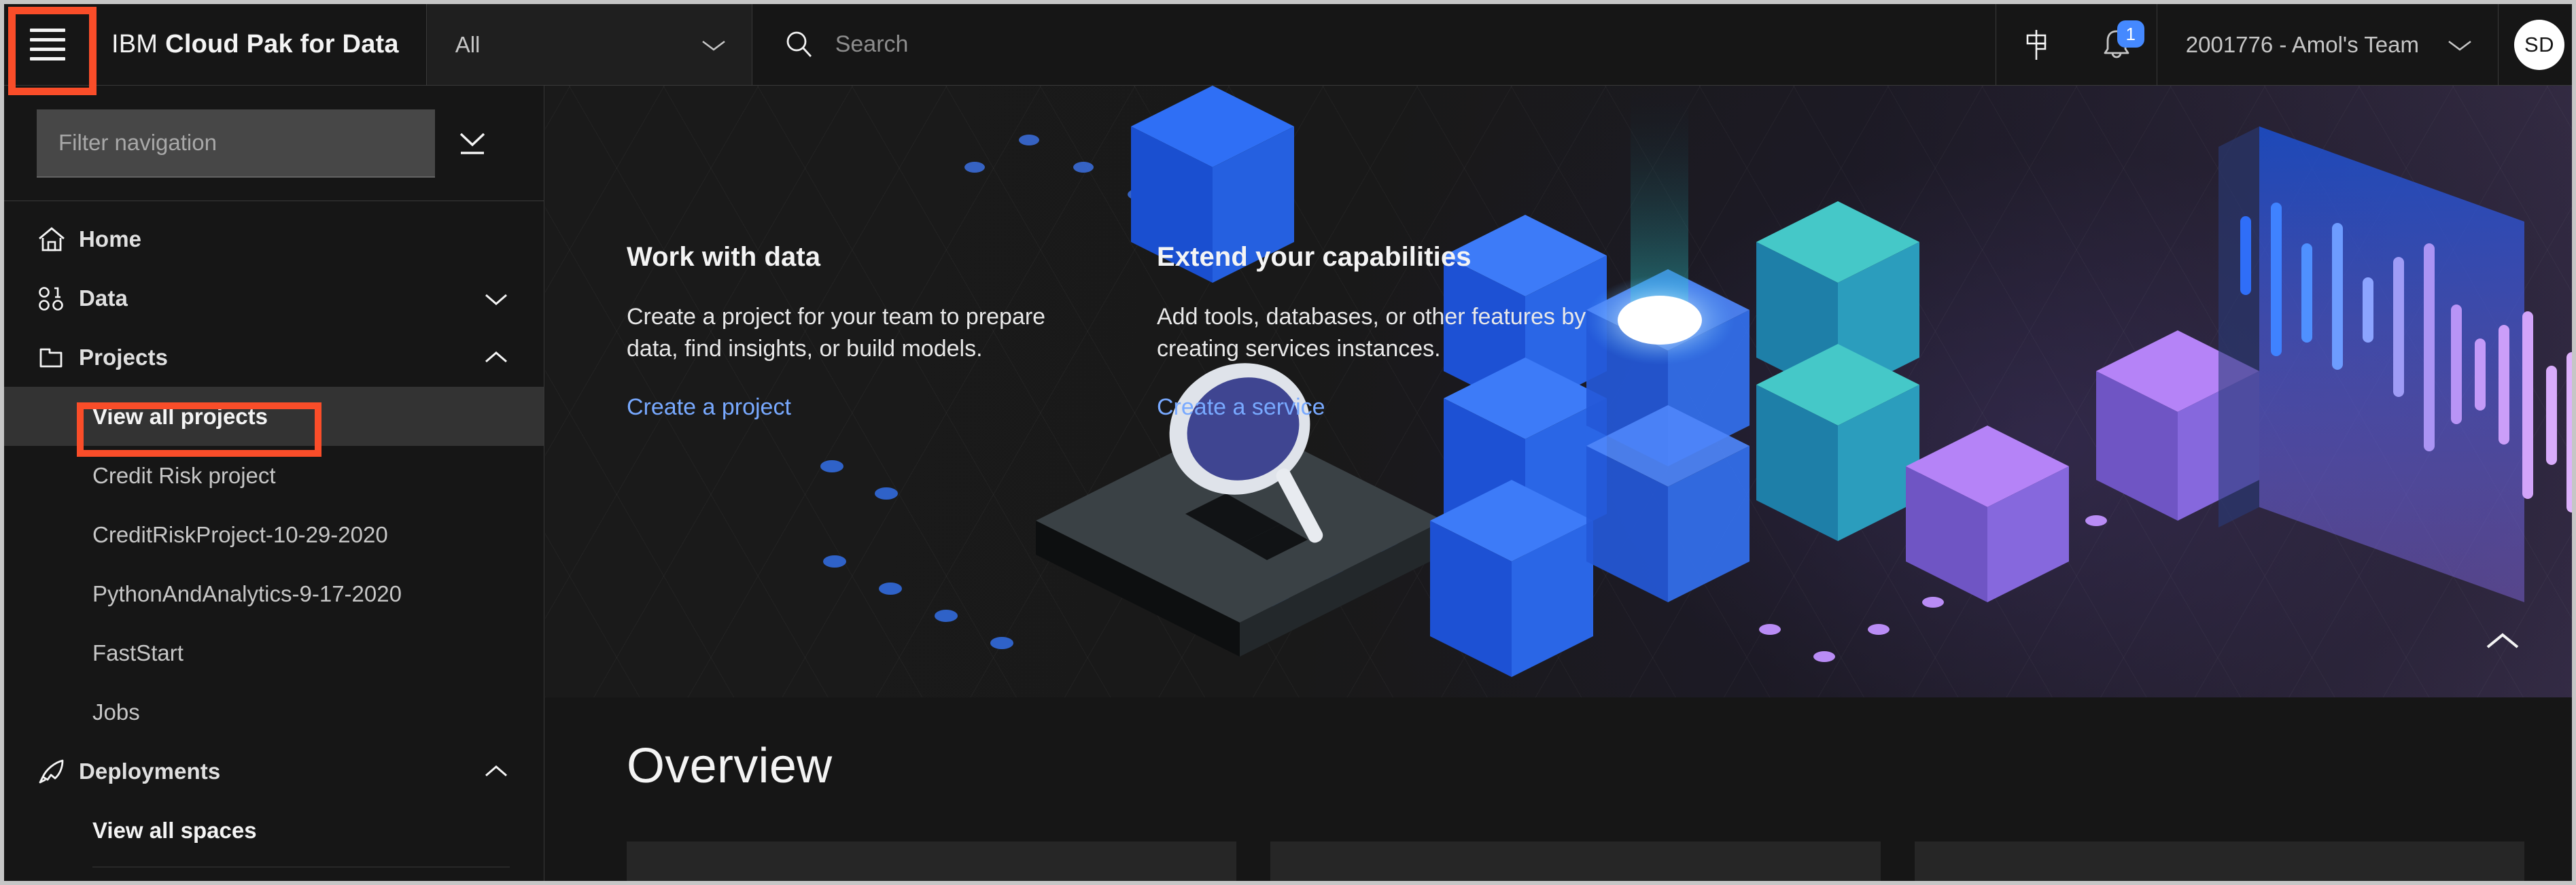  Describe the element at coordinates (174, 830) in the screenshot. I see `sidebar-subitem-label: View all spaces` at that location.